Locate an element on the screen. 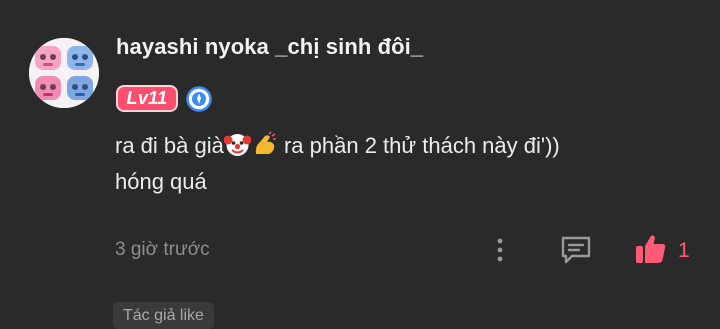 This screenshot has width=720, height=329. clown-face-emoji is located at coordinates (237, 144).